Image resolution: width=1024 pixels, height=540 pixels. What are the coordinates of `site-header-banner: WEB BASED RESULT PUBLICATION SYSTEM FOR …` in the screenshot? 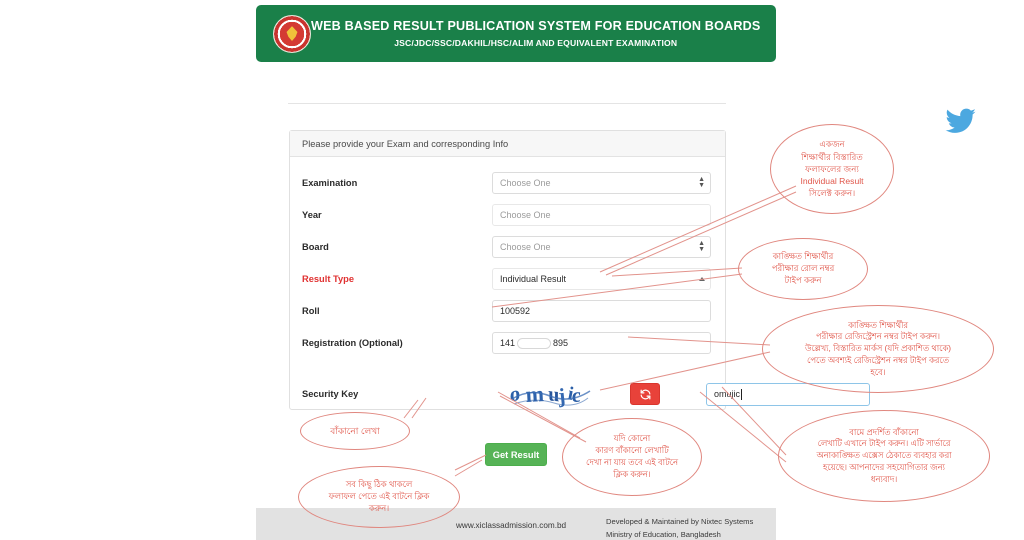 It's located at (516, 33).